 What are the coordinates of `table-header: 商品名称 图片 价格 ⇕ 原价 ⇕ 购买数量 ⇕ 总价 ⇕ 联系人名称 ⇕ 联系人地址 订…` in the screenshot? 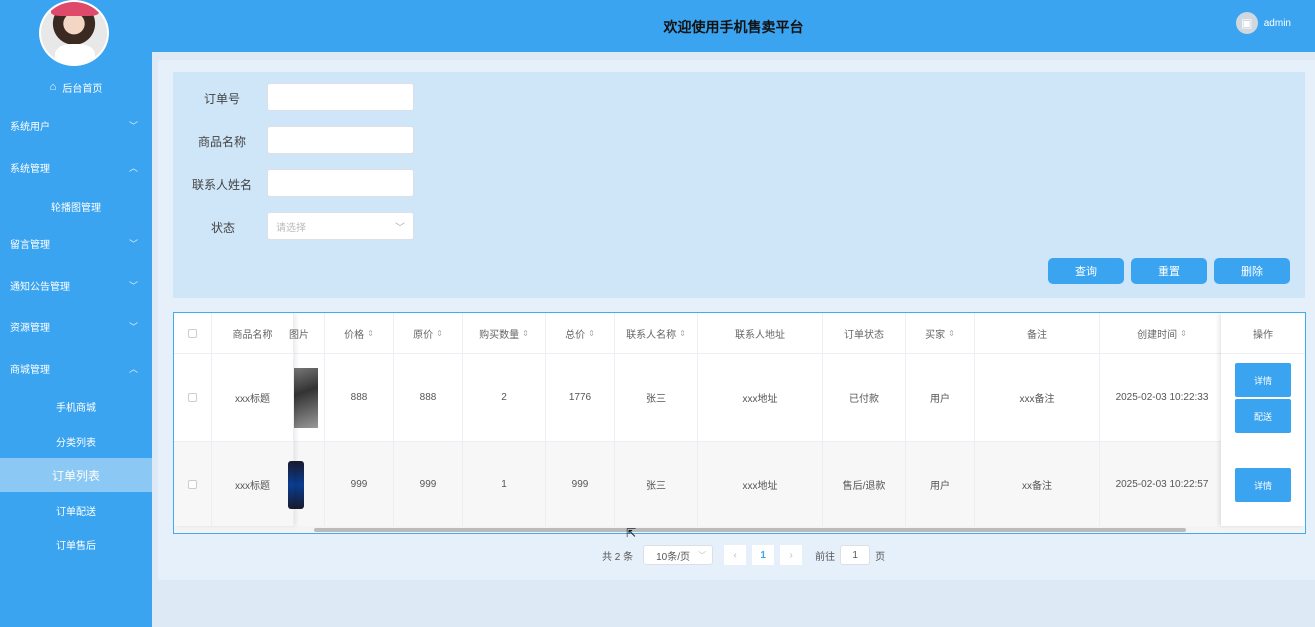 It's located at (739, 333).